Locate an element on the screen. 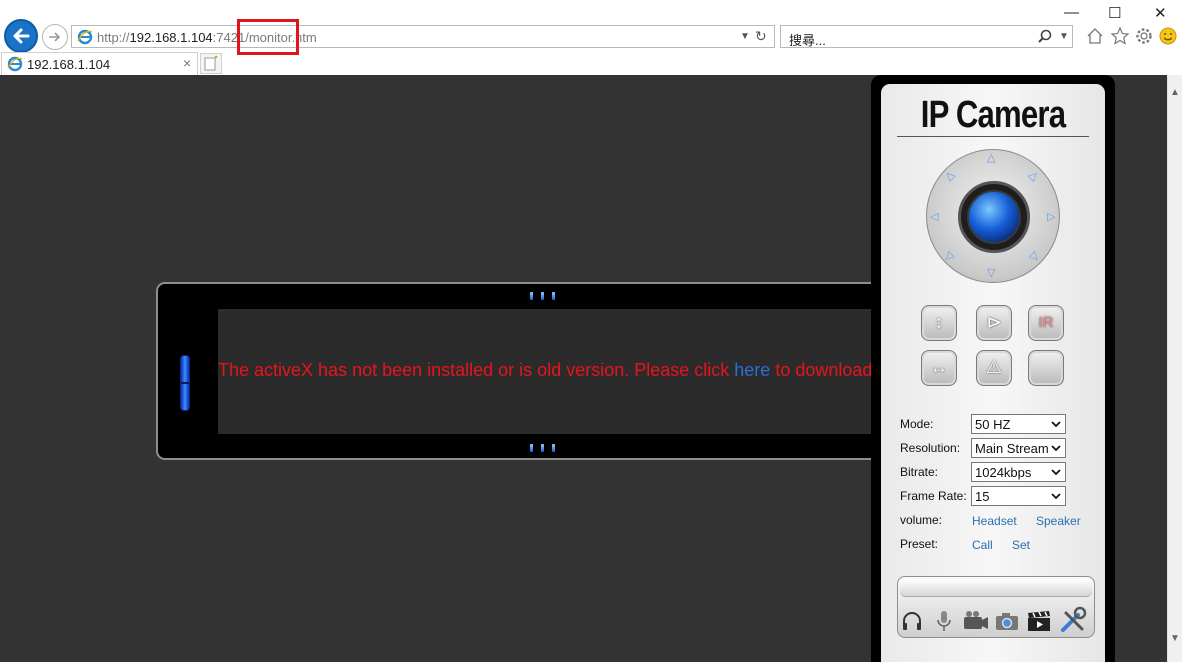  search-icon is located at coordinates (1045, 37).